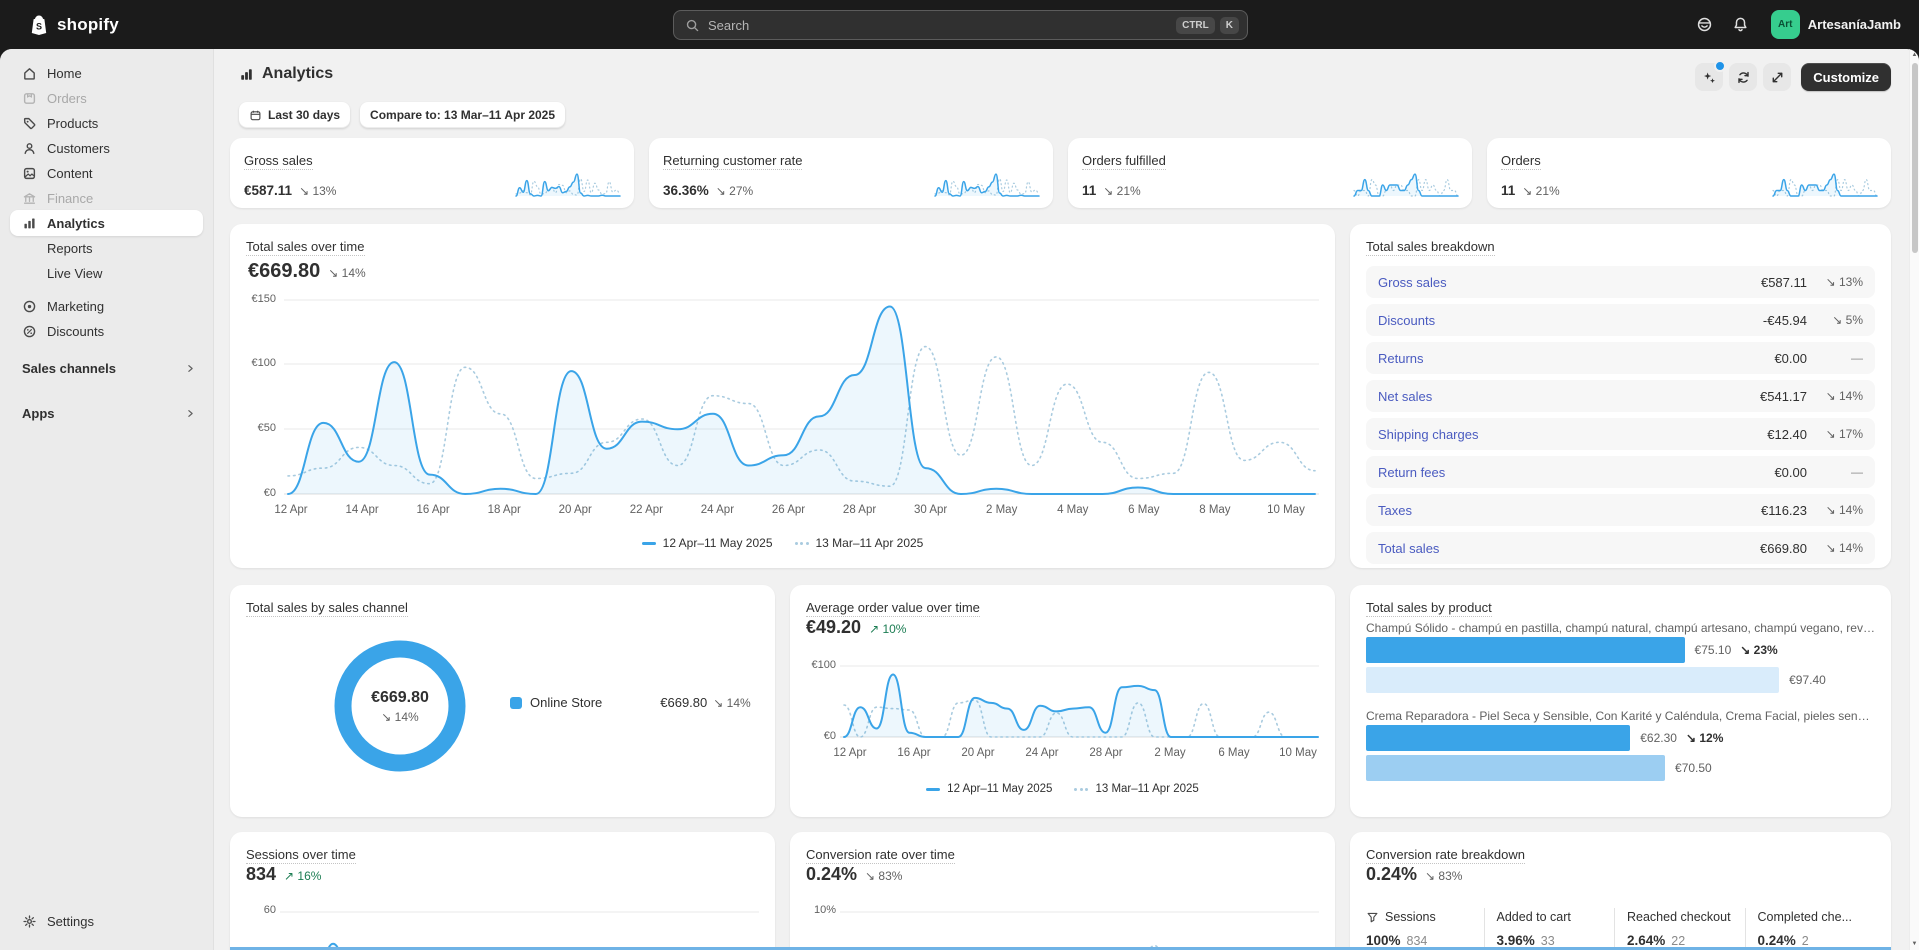 The height and width of the screenshot is (950, 1919). I want to click on sidebar-item-live-view: Live View, so click(106, 273).